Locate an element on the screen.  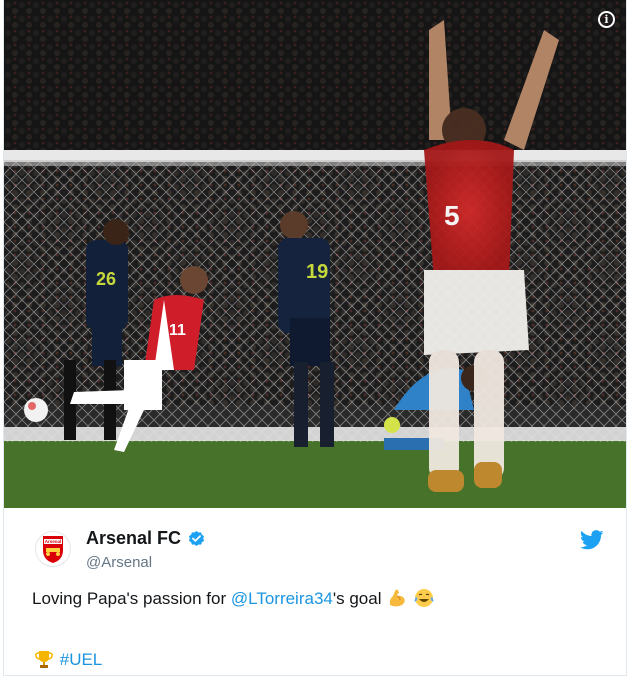
hashtag-link: #UEL is located at coordinates (81, 659).